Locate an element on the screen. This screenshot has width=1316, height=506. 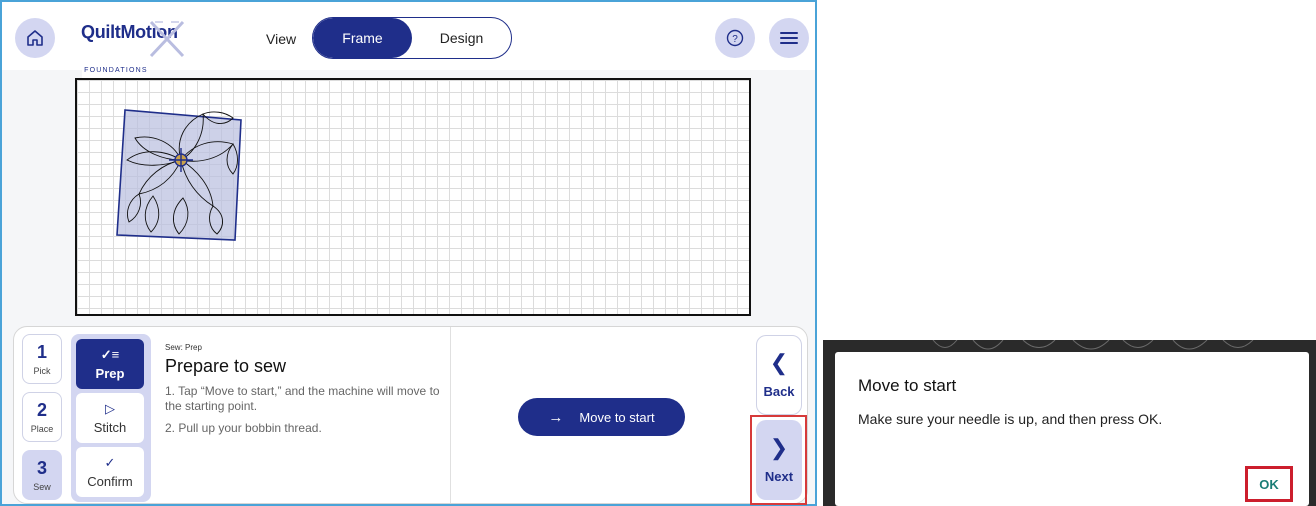
play-icon: ▷ is located at coordinates (110, 408).